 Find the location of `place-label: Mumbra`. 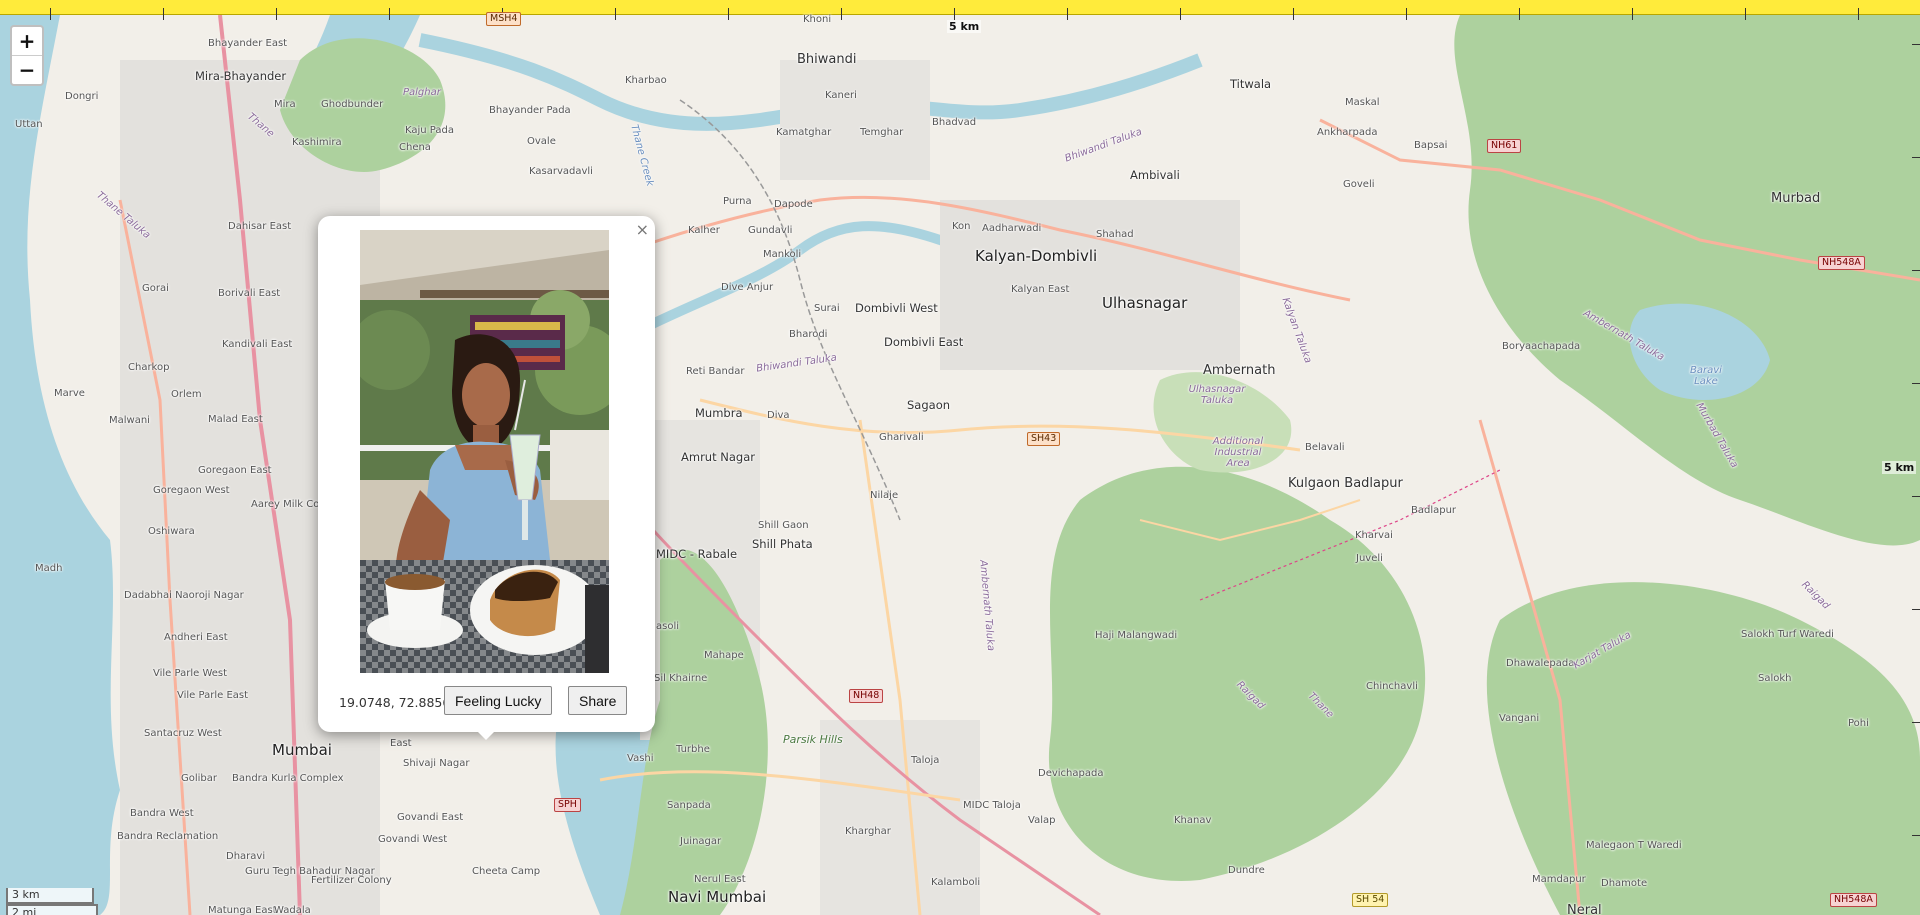

place-label: Mumbra is located at coordinates (719, 413).